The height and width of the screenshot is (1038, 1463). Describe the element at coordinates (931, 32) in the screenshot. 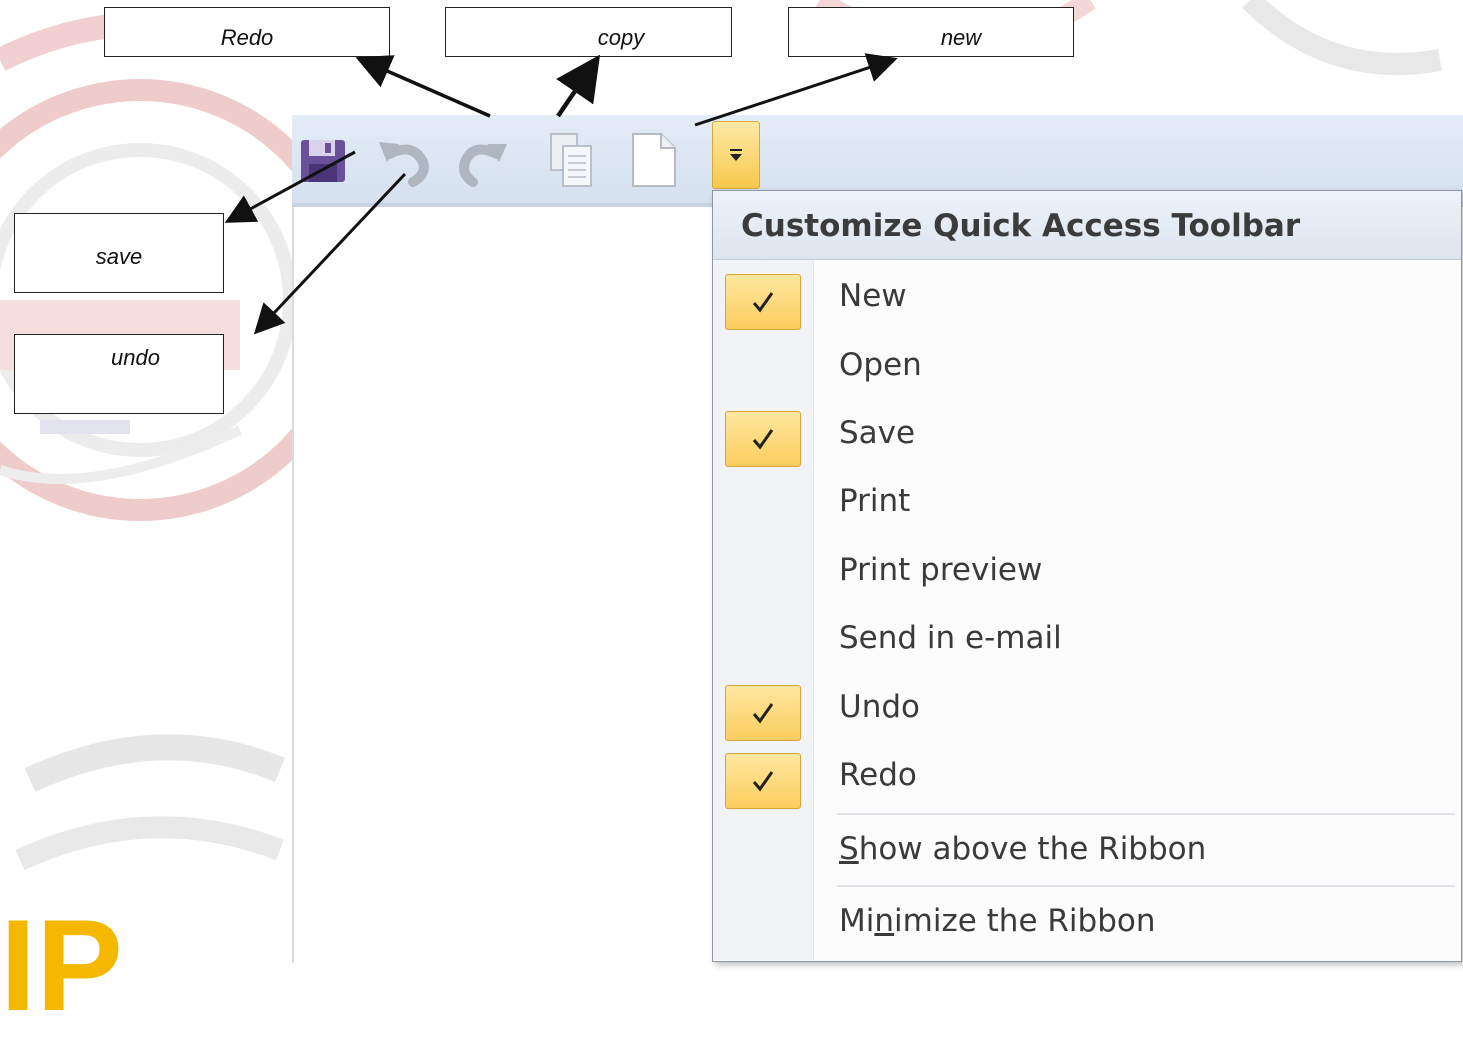

I see `callout-new: new` at that location.